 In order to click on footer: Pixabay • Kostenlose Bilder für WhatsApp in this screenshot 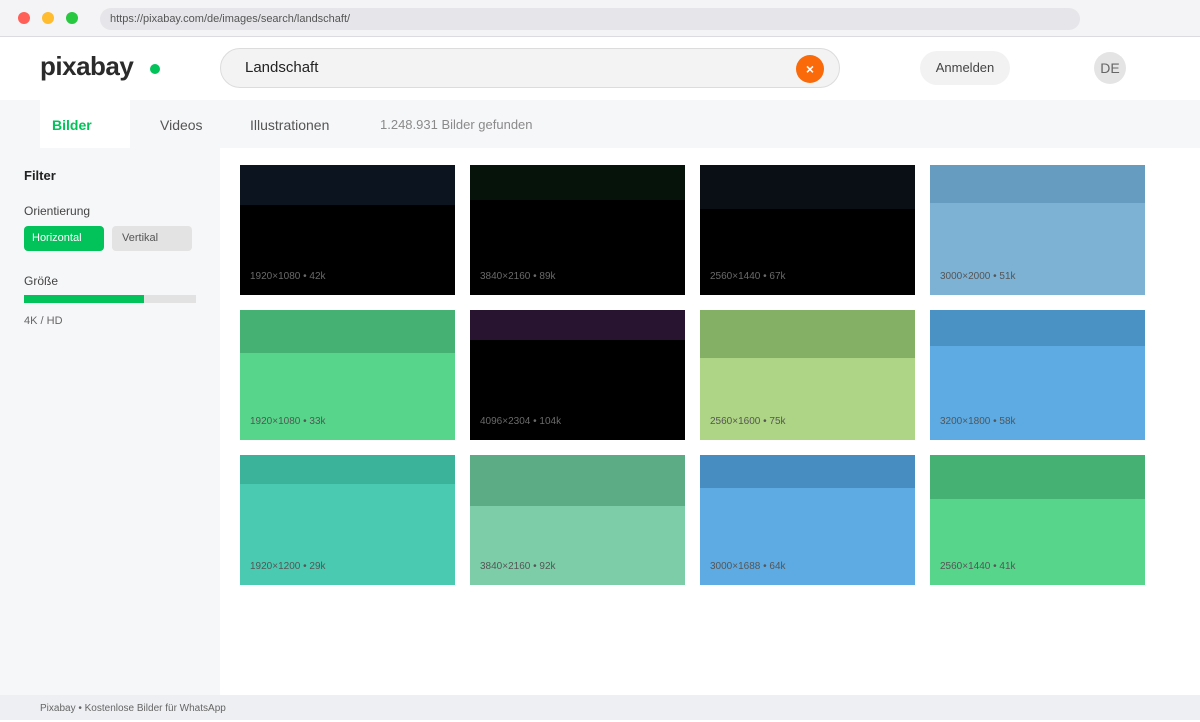, I will do `click(600, 707)`.